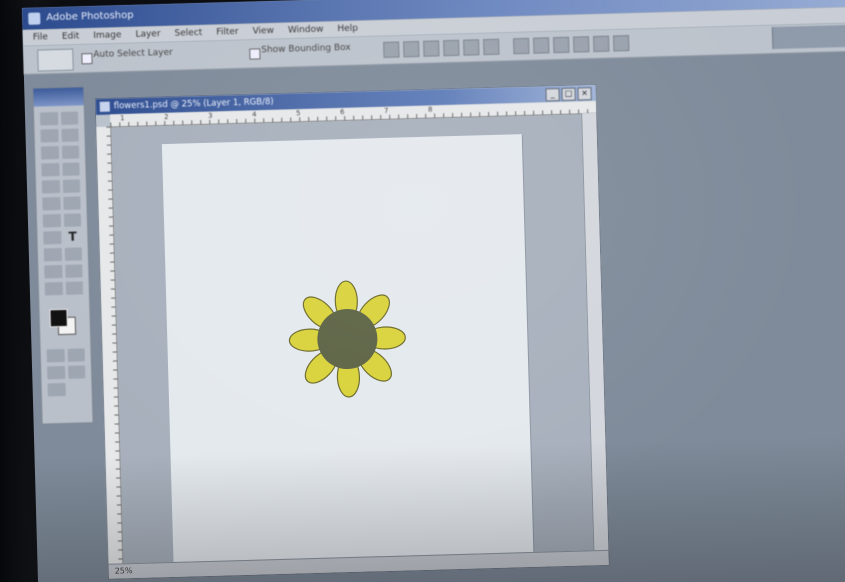  Describe the element at coordinates (166, 117) in the screenshot. I see `ruler-number: 2` at that location.